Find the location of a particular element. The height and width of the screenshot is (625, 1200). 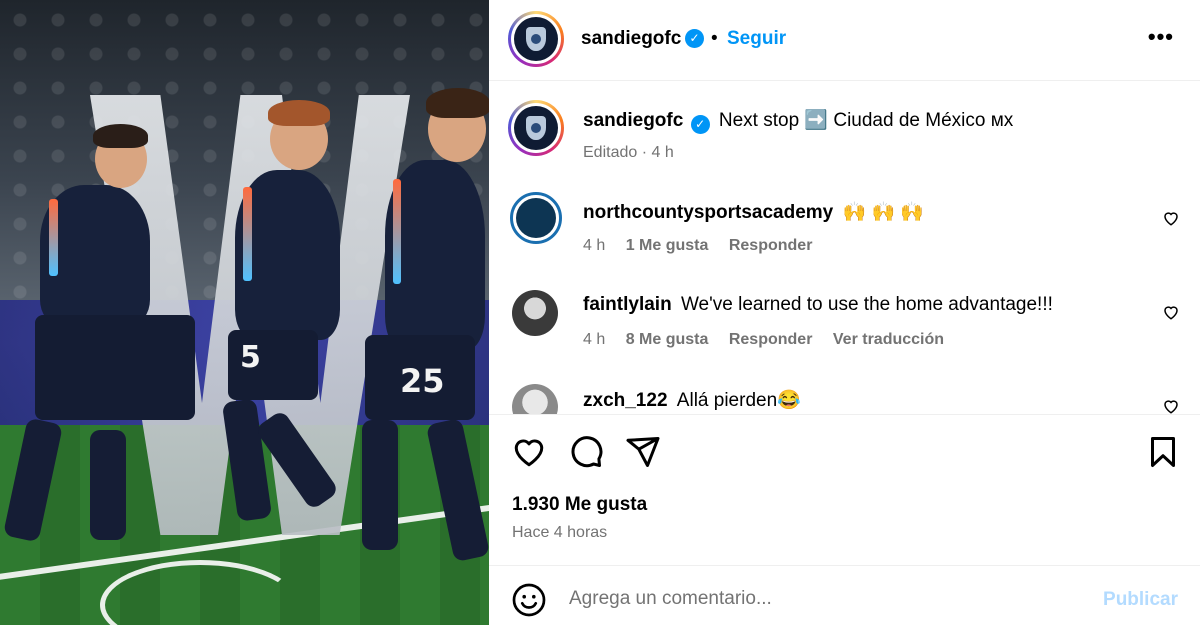

post-actions: 1.930 Me gusta Hace 4 horas is located at coordinates (844, 491).